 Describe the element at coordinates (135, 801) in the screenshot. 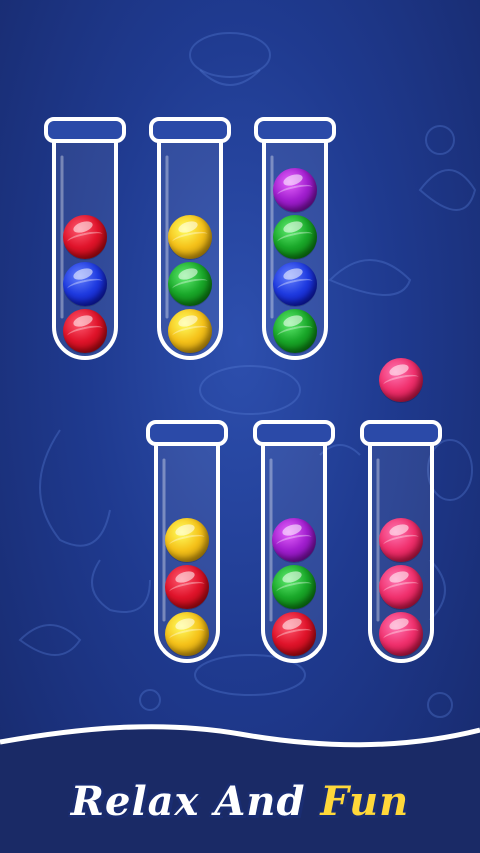

I see `slogan-word-relax: Relax` at that location.